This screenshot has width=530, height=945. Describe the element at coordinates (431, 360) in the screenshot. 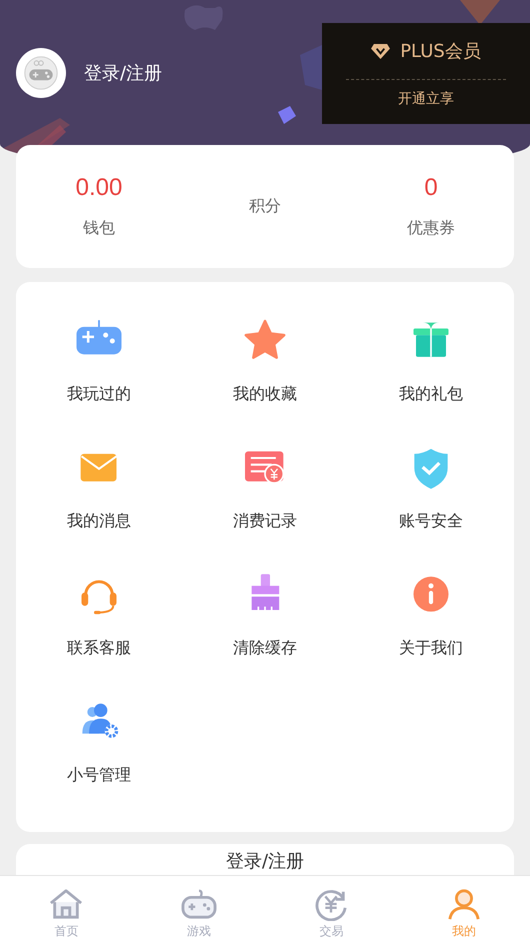

I see `menu-item: 我的礼包` at that location.